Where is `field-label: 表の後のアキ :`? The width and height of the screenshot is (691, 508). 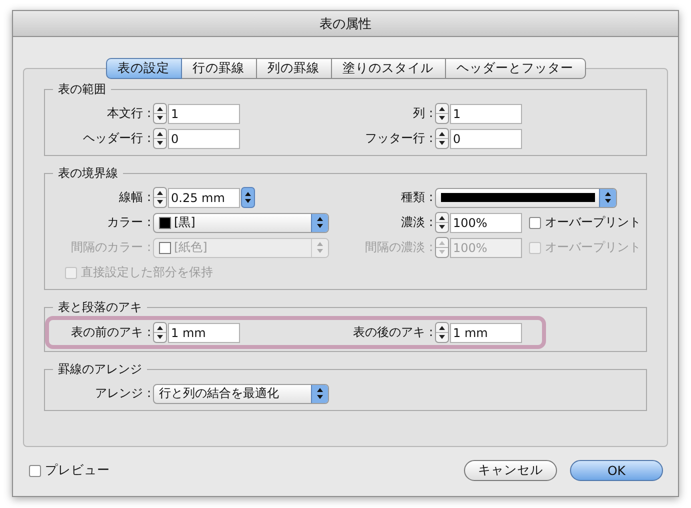
field-label: 表の後のアキ : is located at coordinates (393, 332).